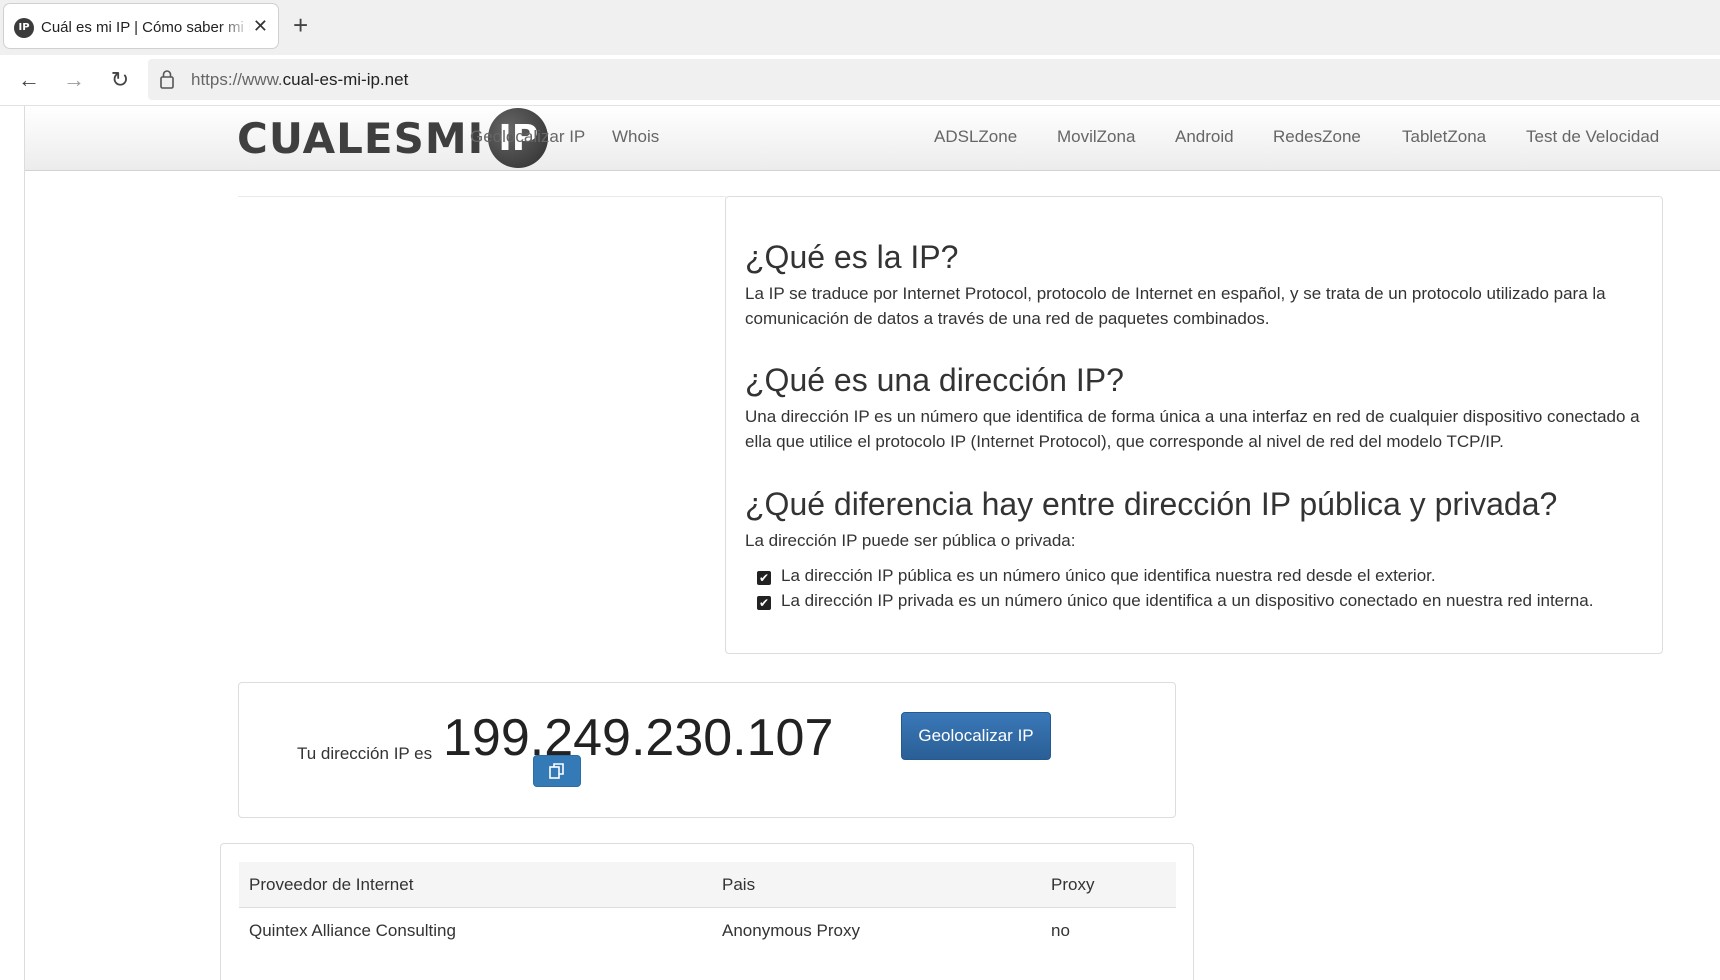  Describe the element at coordinates (1592, 137) in the screenshot. I see `nav-link-test-de-velocidad: Test de Velocidad` at that location.